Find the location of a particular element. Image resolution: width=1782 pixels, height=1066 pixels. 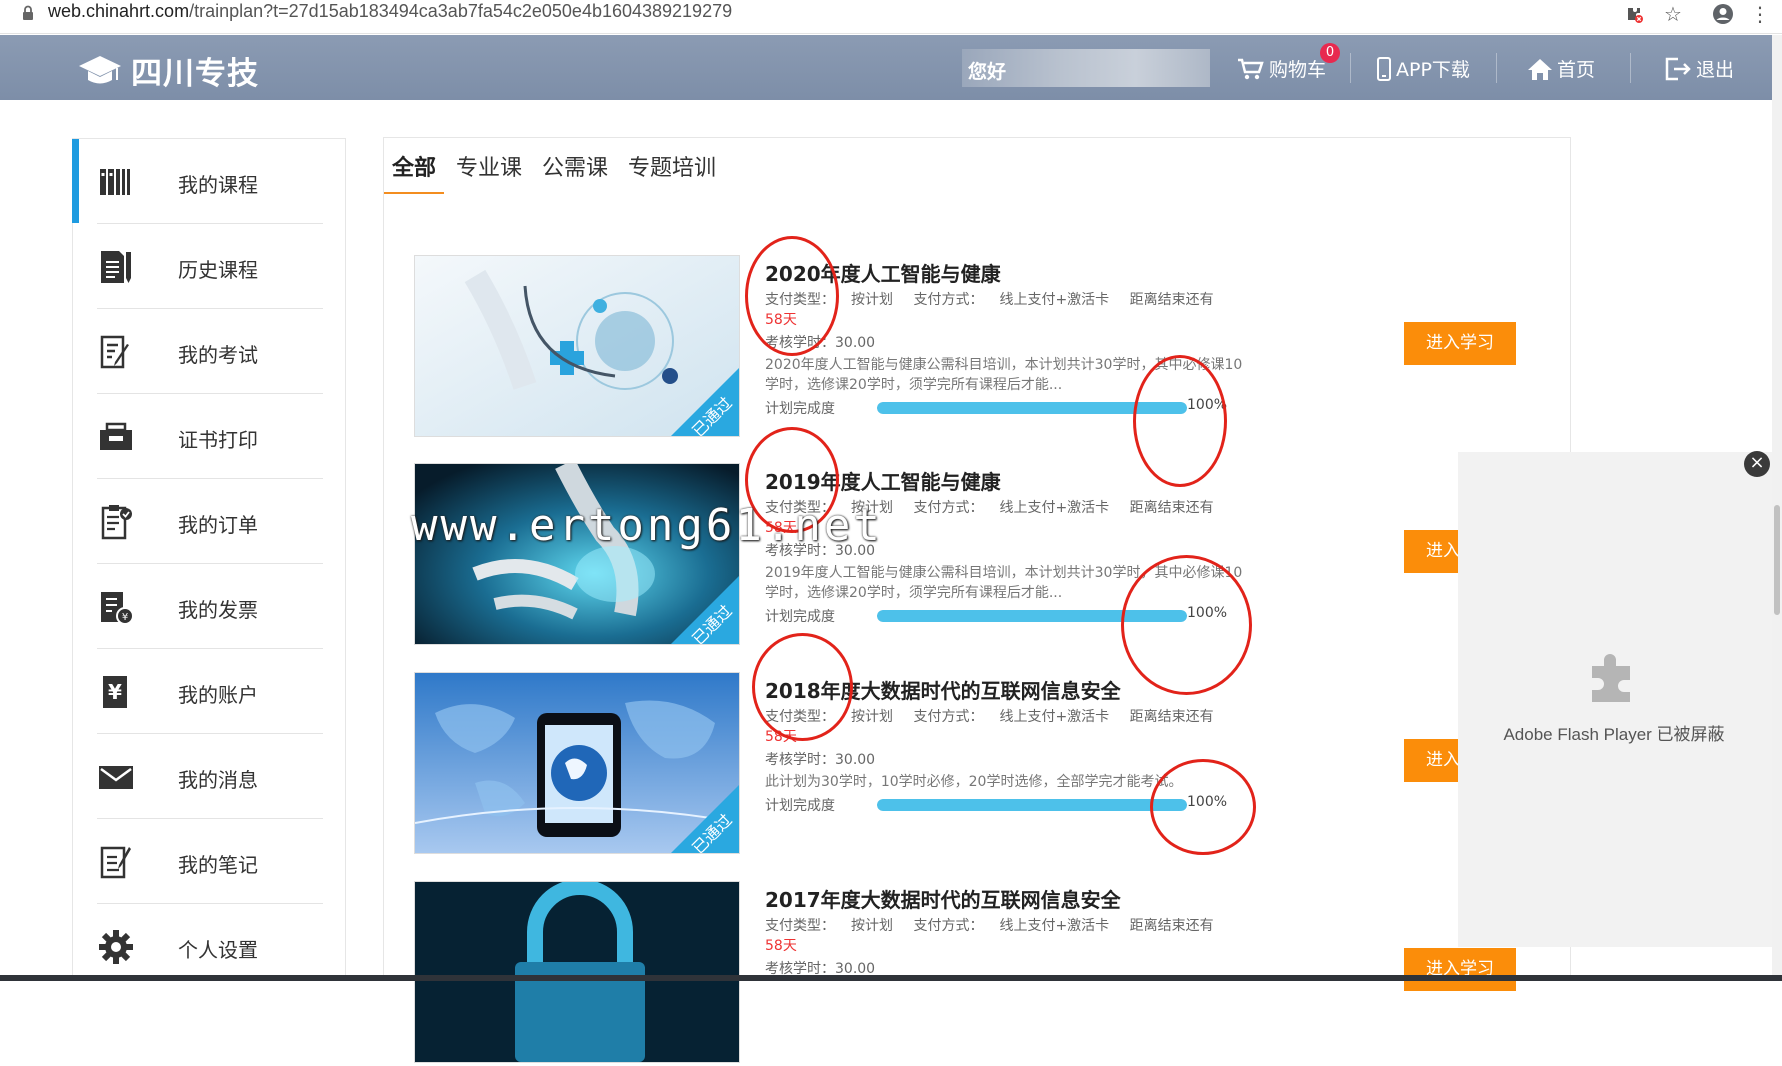

sidebar-item-my-exams: 我的考试 is located at coordinates (210, 351).